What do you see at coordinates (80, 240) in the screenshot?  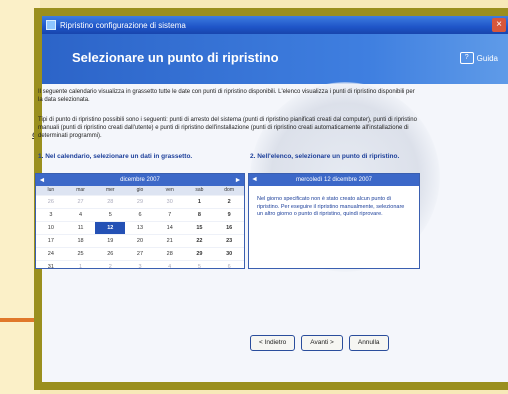 I see `calendar-day: 18` at bounding box center [80, 240].